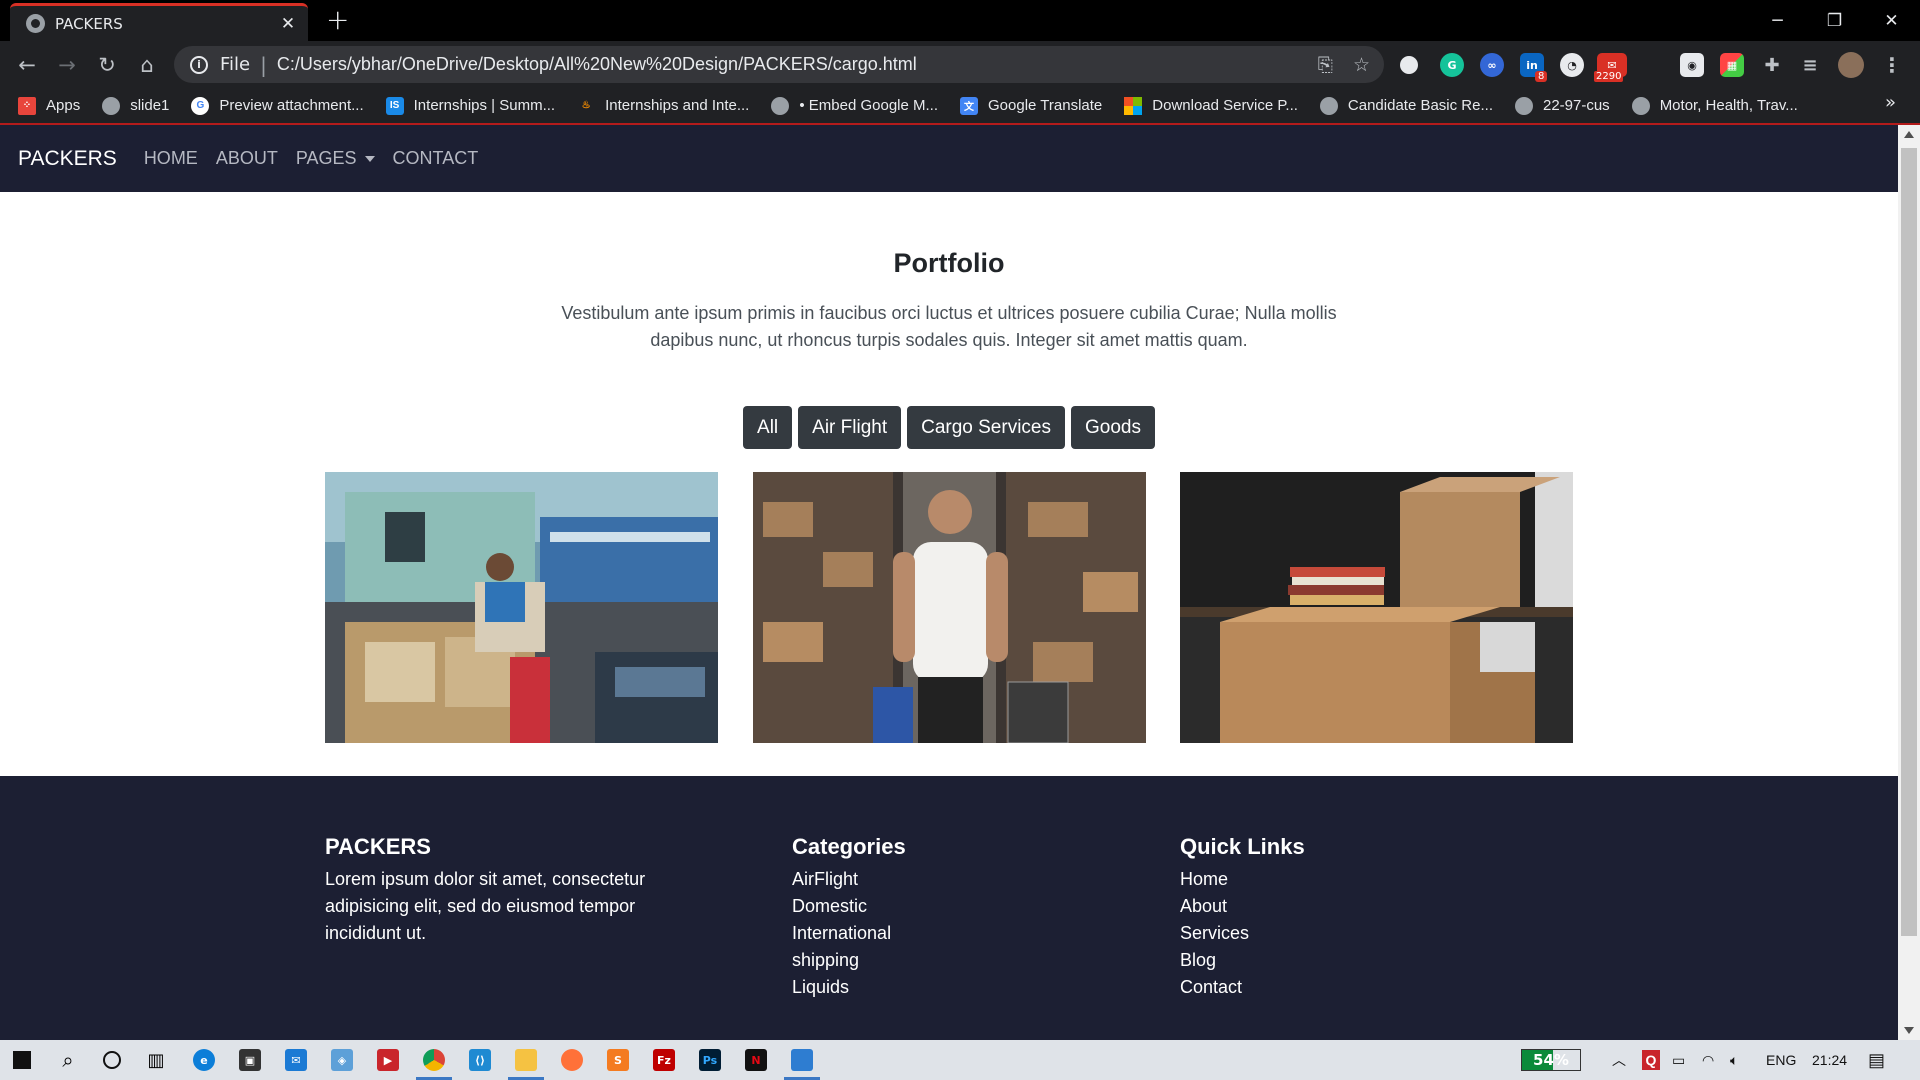 The image size is (1920, 1080). Describe the element at coordinates (49, 105) in the screenshot. I see `bookmark-apps: ⁘ Apps` at that location.